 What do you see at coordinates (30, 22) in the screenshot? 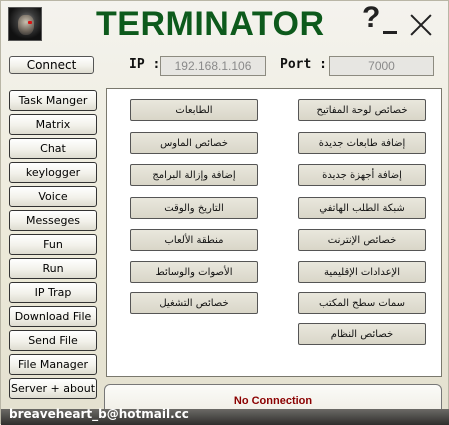
I see `logo-red-eye` at bounding box center [30, 22].